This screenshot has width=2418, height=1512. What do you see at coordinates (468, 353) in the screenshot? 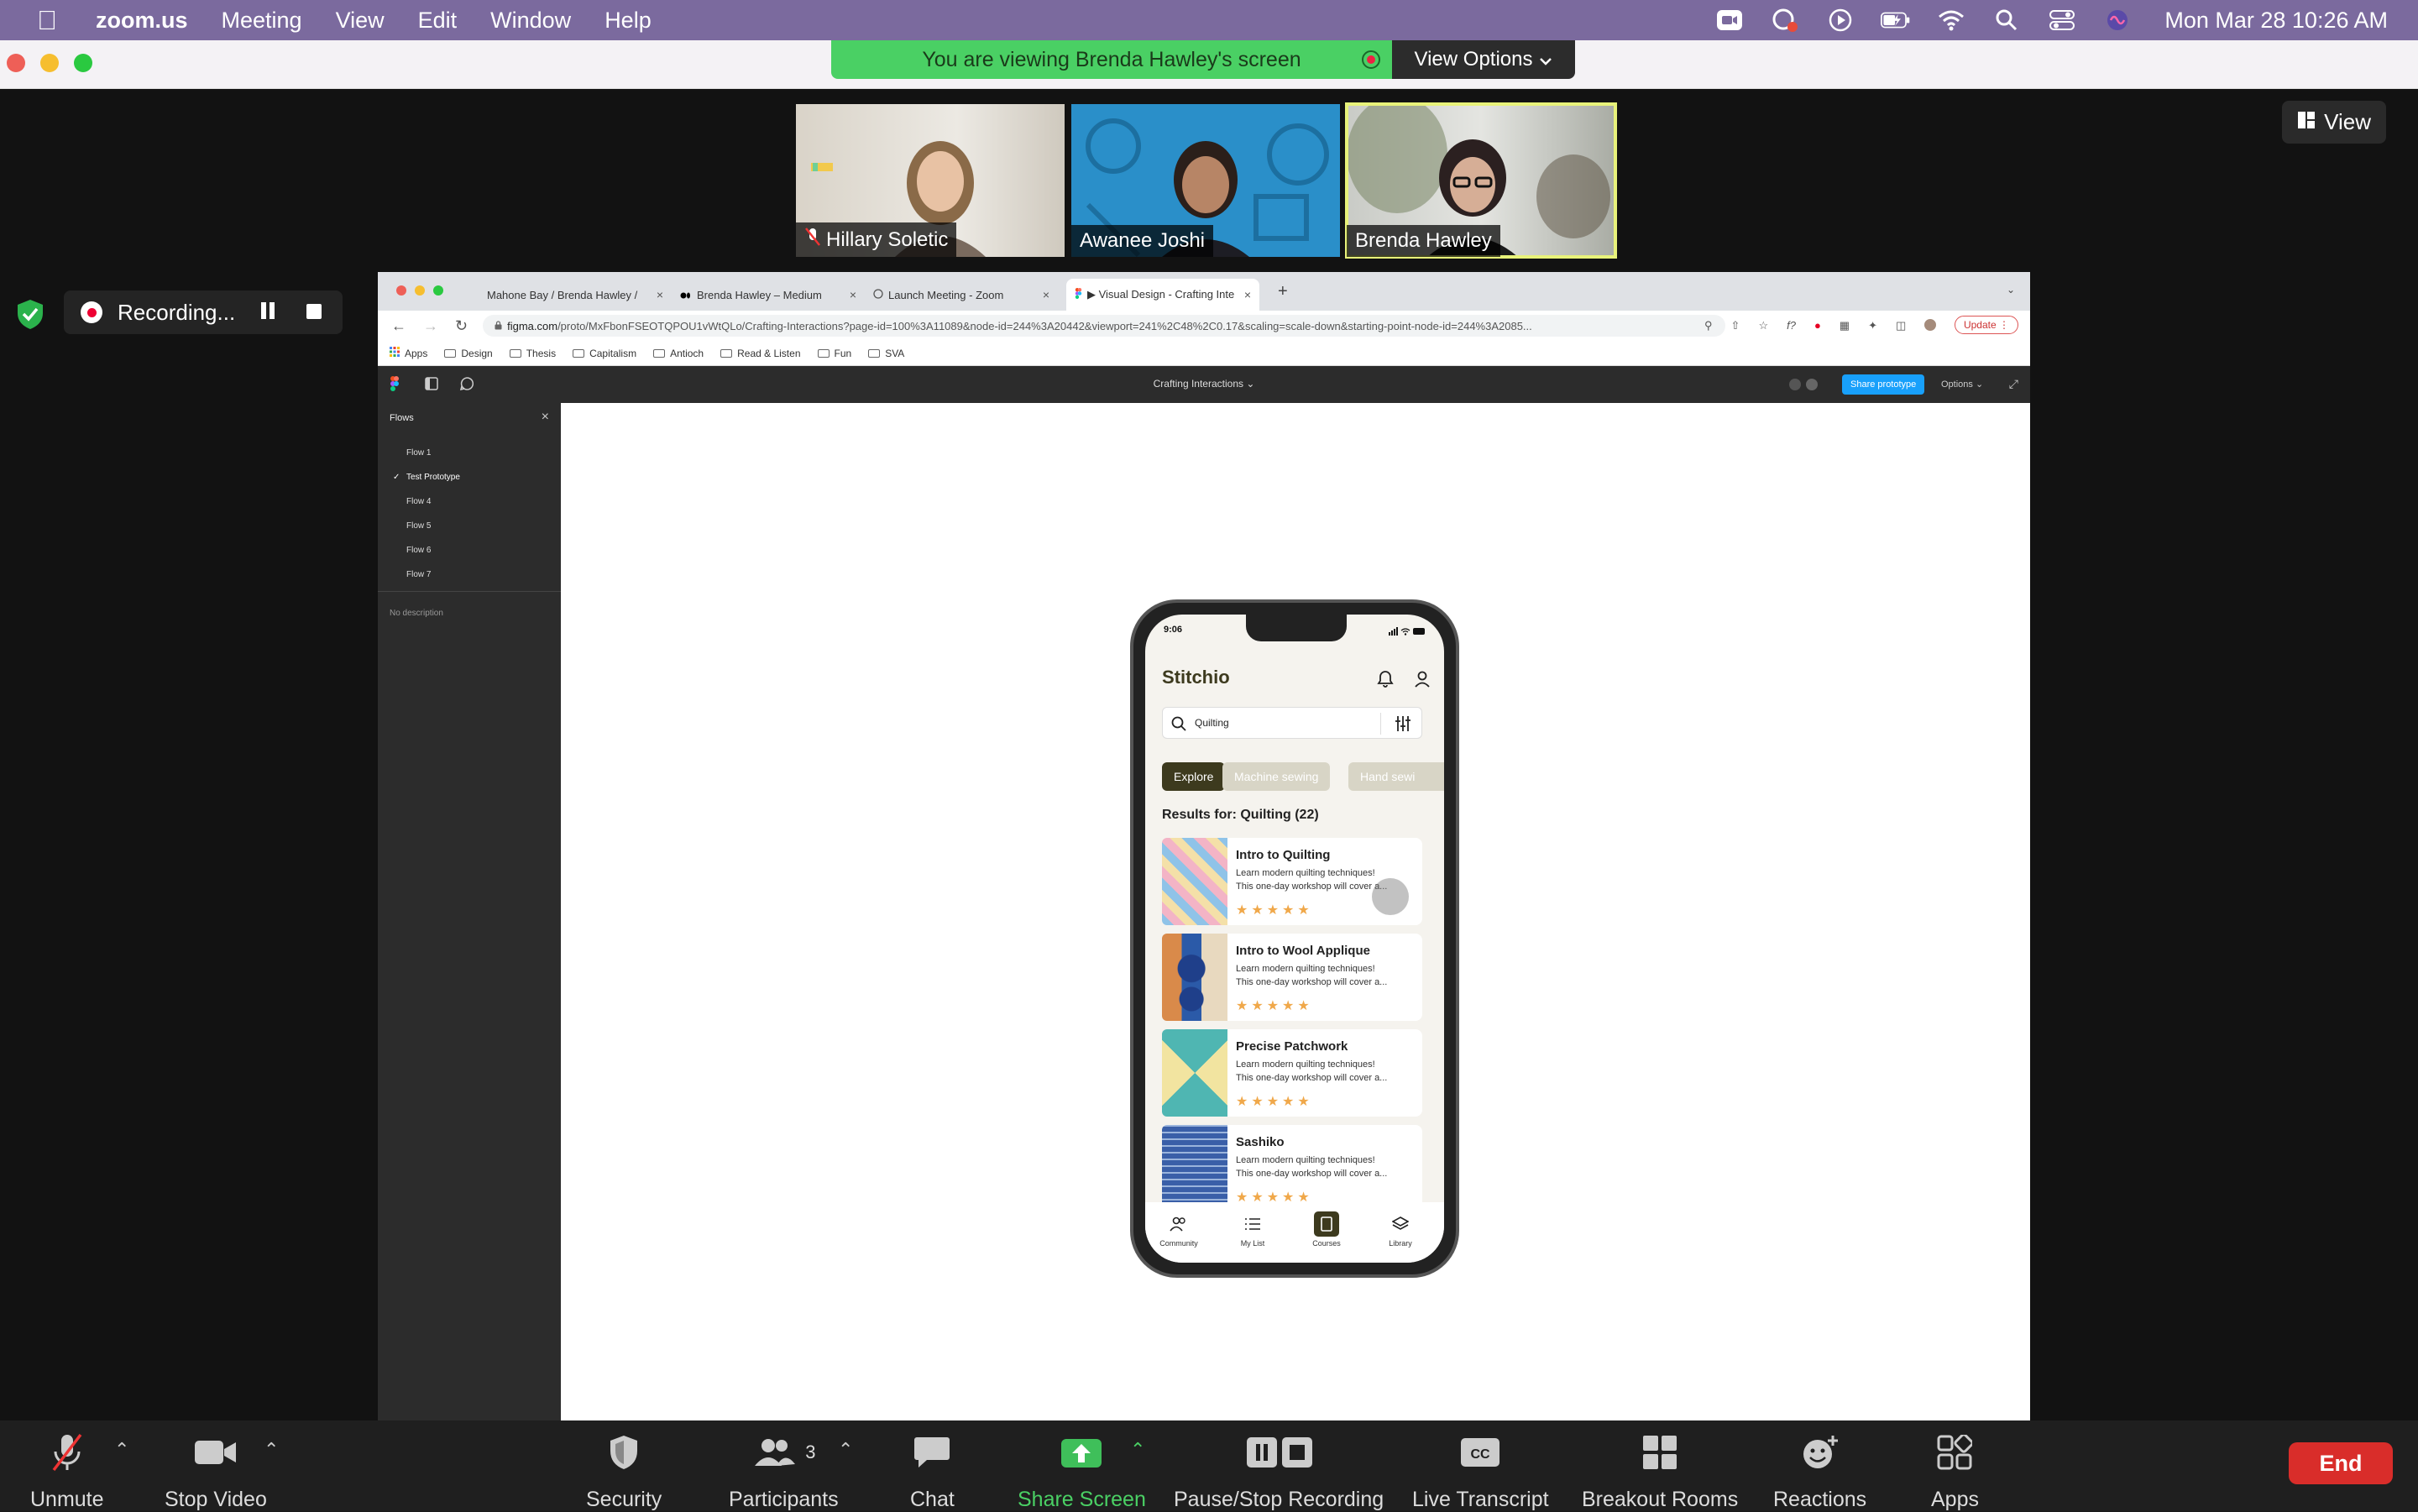
I see `bookmark-folder: Design` at bounding box center [468, 353].